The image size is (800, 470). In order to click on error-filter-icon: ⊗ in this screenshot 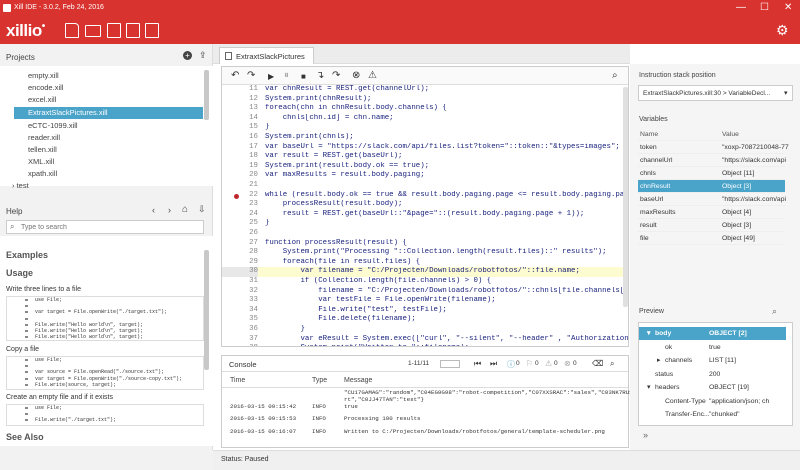, I will do `click(567, 363)`.